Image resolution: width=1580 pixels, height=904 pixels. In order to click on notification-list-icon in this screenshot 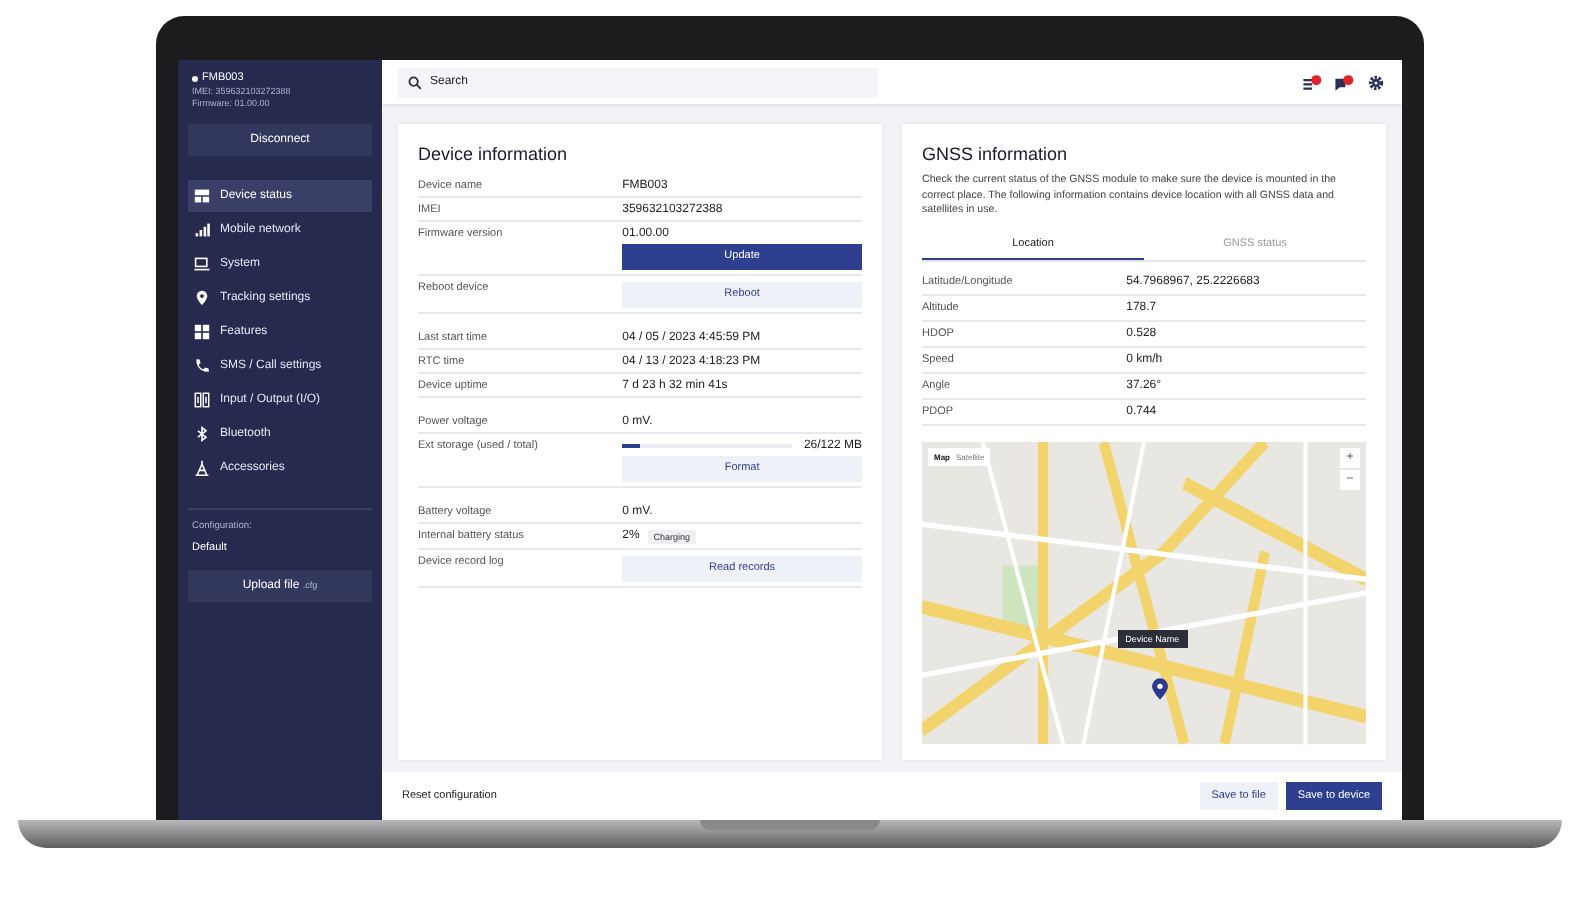, I will do `click(1312, 82)`.